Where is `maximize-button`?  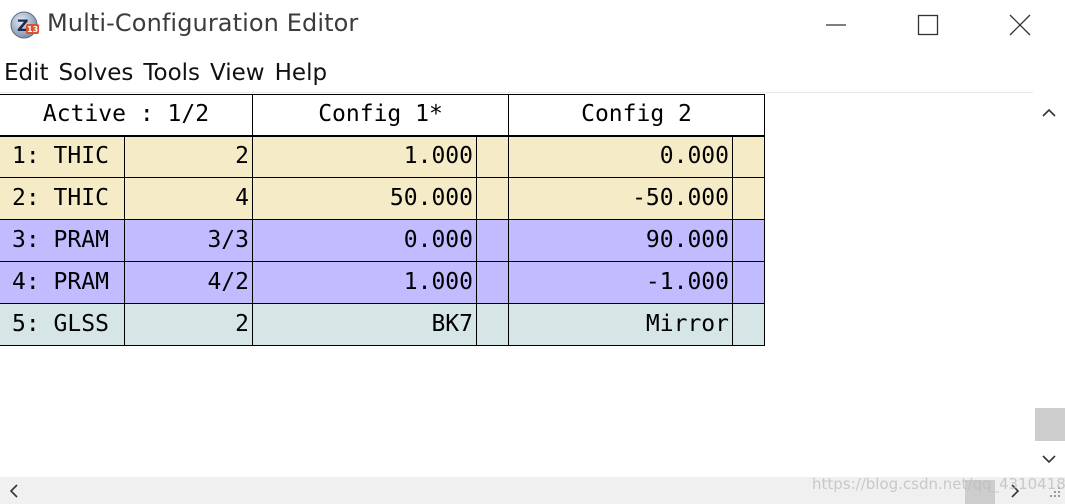
maximize-button is located at coordinates (928, 25).